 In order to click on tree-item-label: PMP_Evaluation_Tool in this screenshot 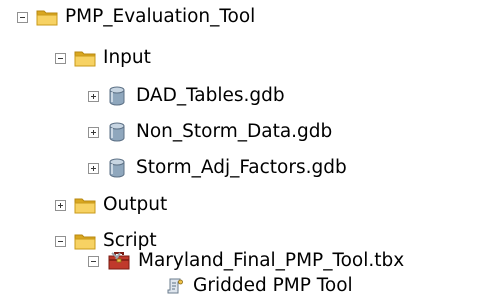, I will do `click(160, 16)`.